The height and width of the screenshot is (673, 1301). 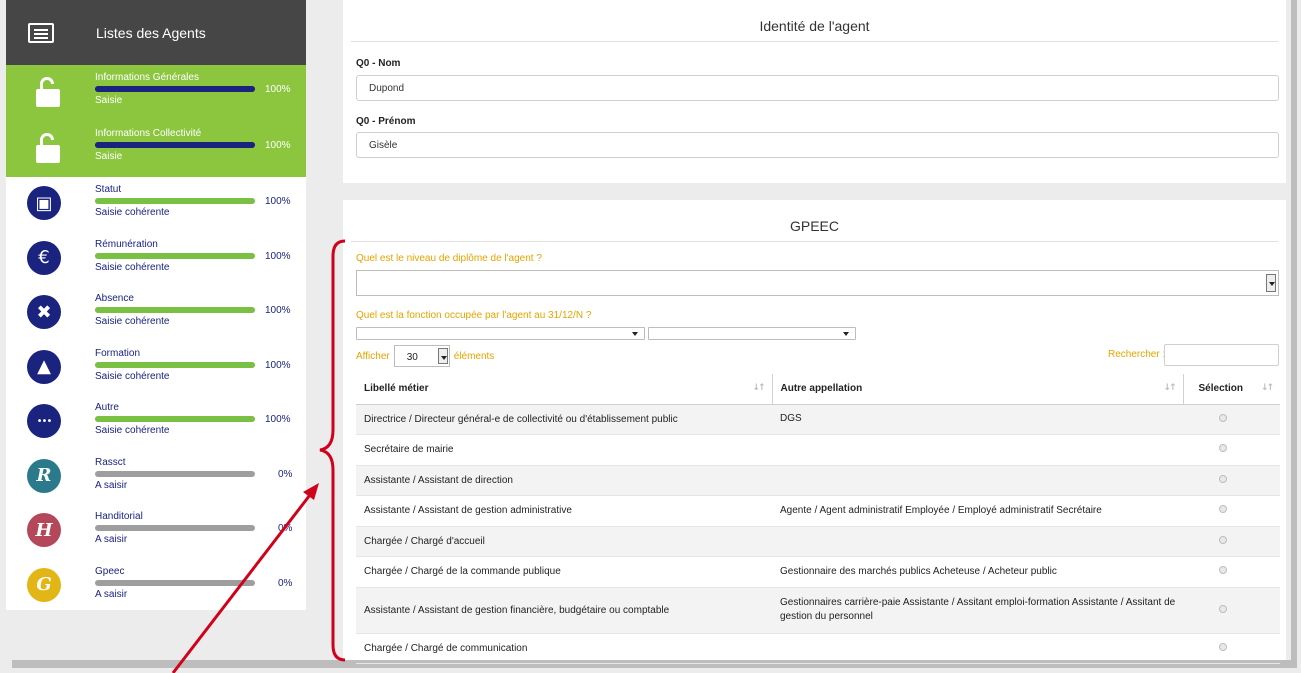 What do you see at coordinates (44, 312) in the screenshot?
I see `user-remove-icon: ✖` at bounding box center [44, 312].